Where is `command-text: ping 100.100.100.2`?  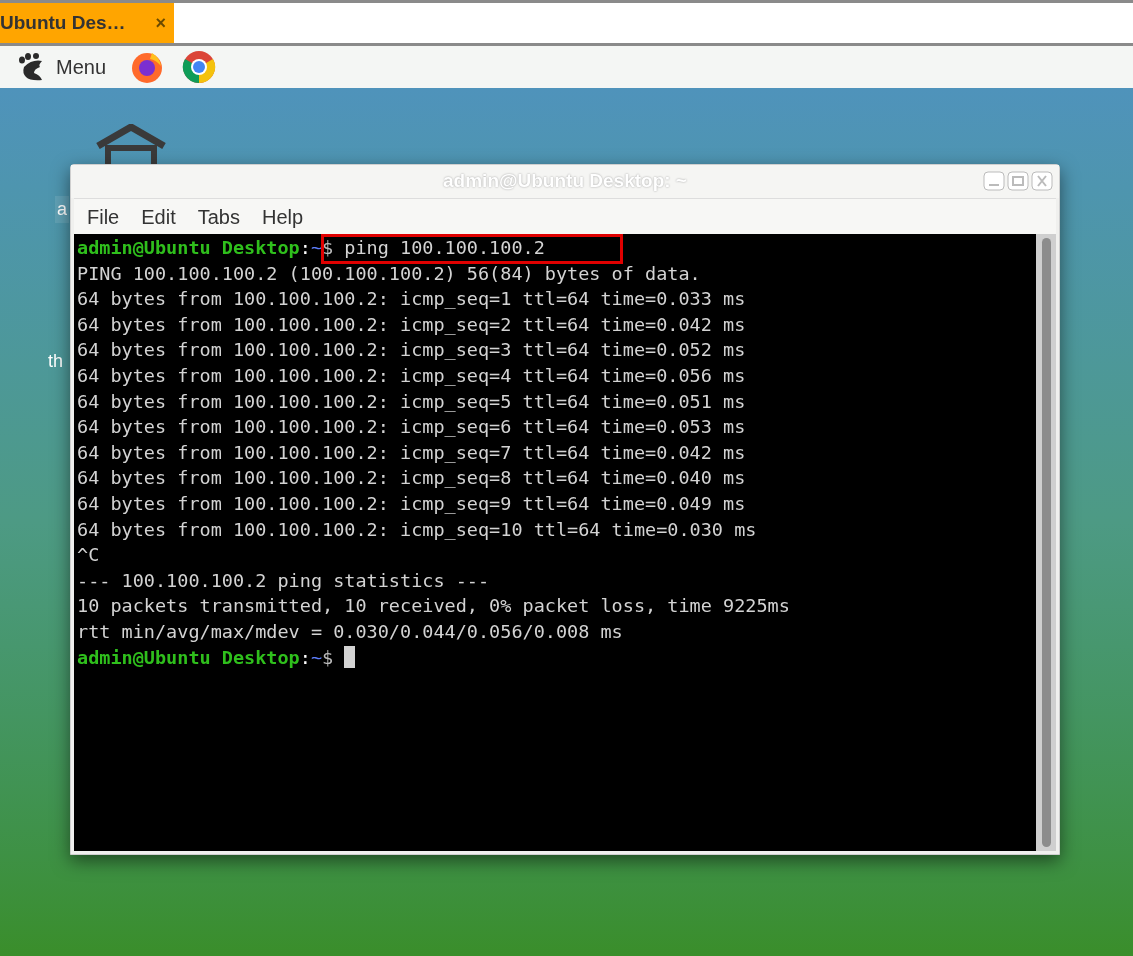
command-text: ping 100.100.100.2 is located at coordinates (444, 248).